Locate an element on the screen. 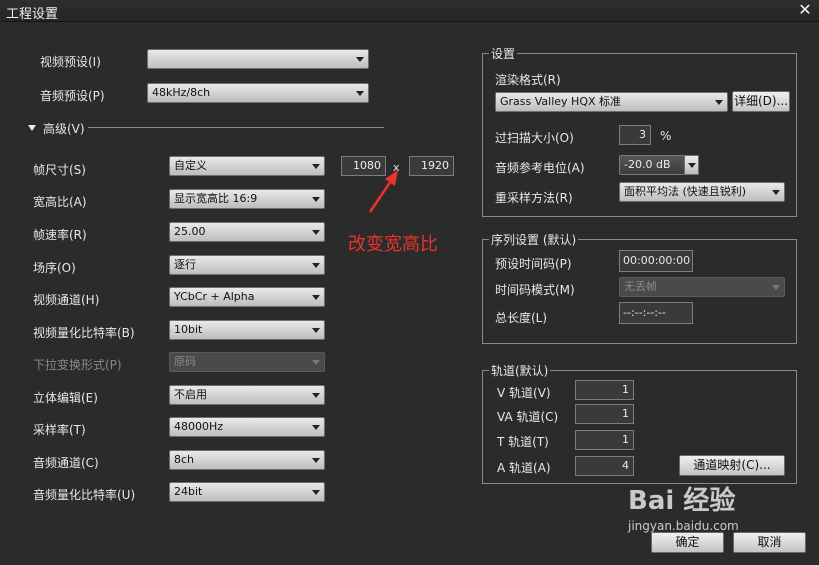 The height and width of the screenshot is (565, 819). sample-rate-select: 48000Hz is located at coordinates (247, 427).